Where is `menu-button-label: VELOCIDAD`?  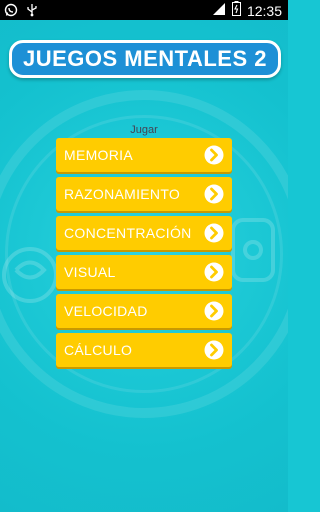 menu-button-label: VELOCIDAD is located at coordinates (106, 311).